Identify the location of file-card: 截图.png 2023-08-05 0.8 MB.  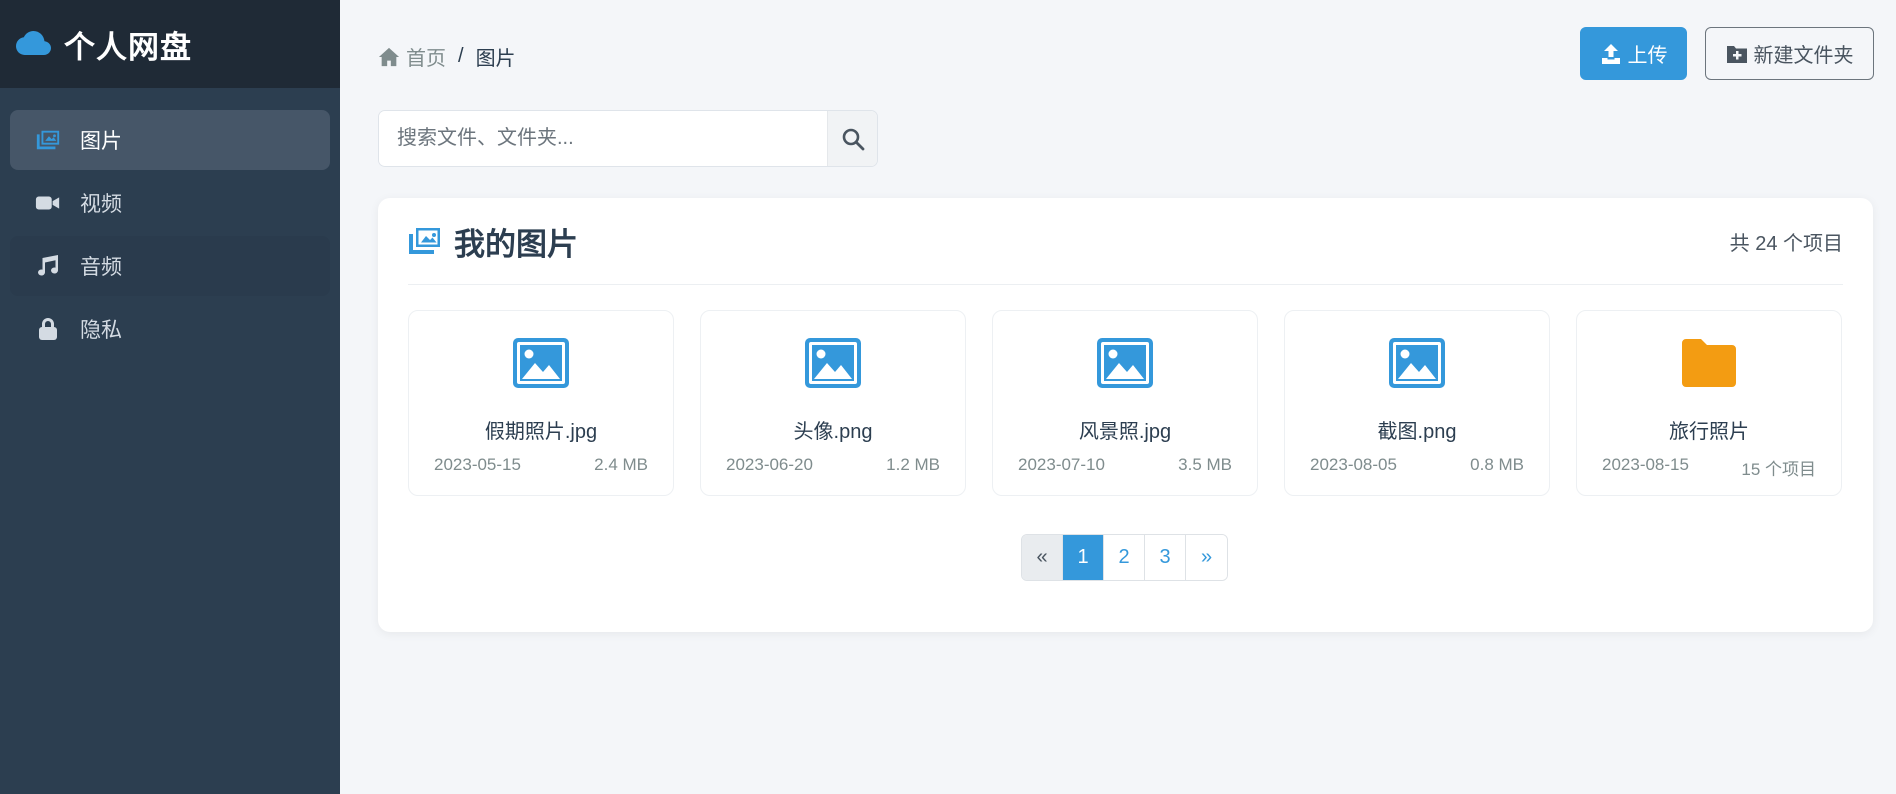
(1417, 403).